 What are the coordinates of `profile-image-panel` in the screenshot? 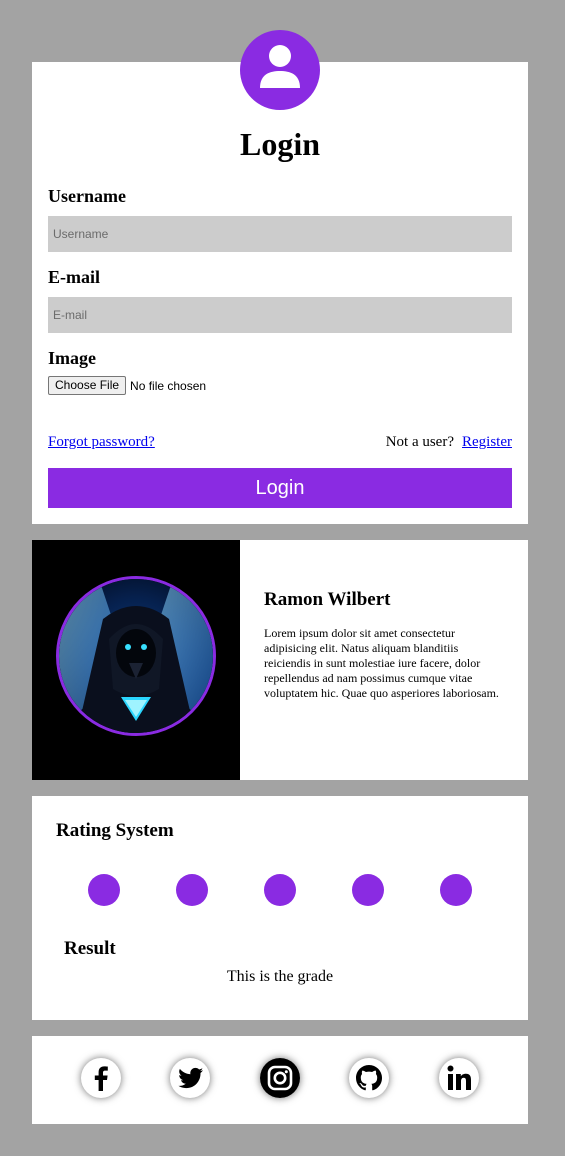 It's located at (136, 660).